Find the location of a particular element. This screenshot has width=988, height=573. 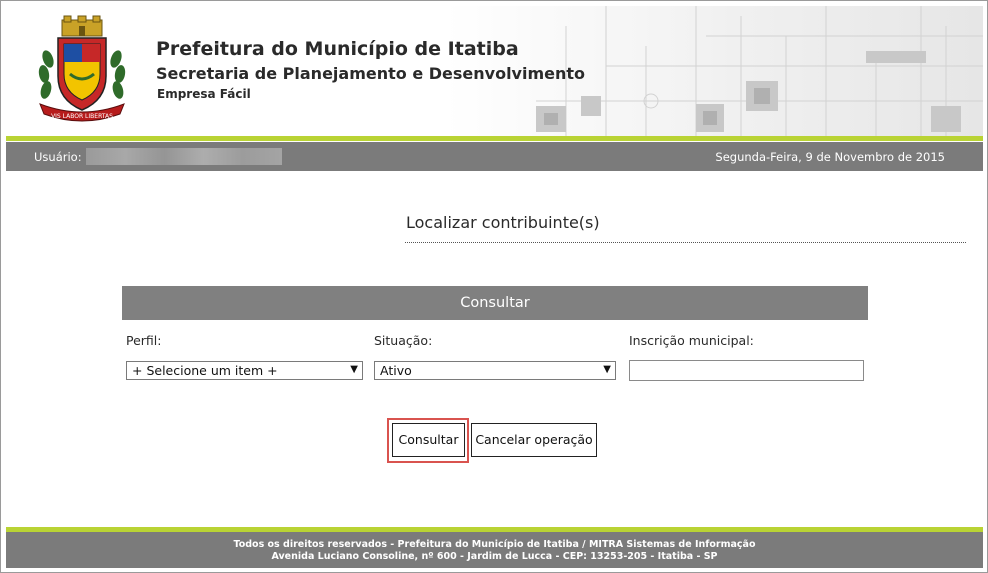

heading-divider is located at coordinates (685, 242).